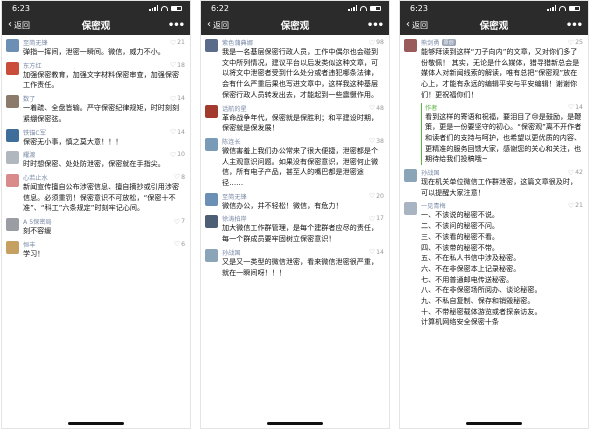 This screenshot has width=590, height=429. I want to click on like-button: ♡ 38, so click(376, 141).